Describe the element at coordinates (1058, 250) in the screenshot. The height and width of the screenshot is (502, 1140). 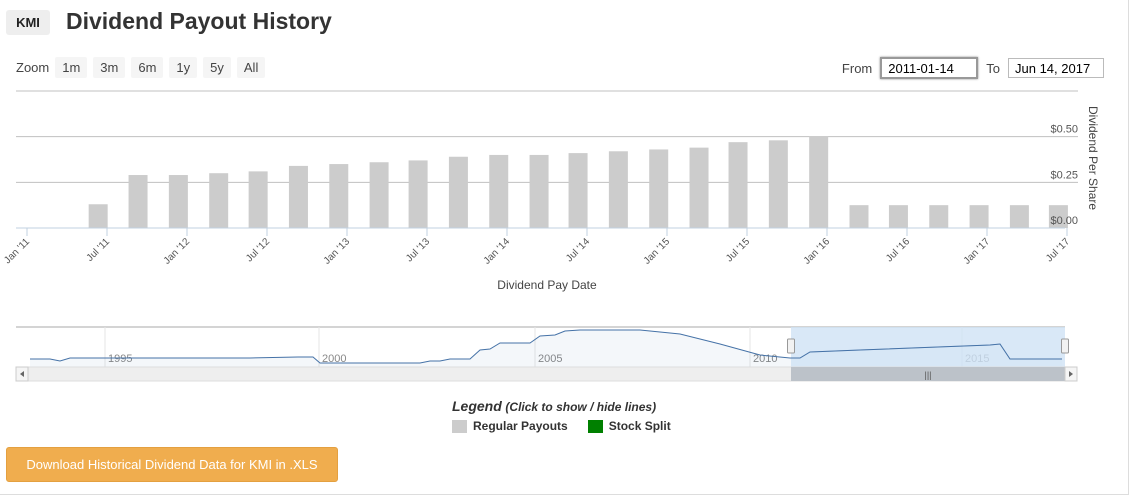
I see `x-tick-label: Jul '17` at that location.